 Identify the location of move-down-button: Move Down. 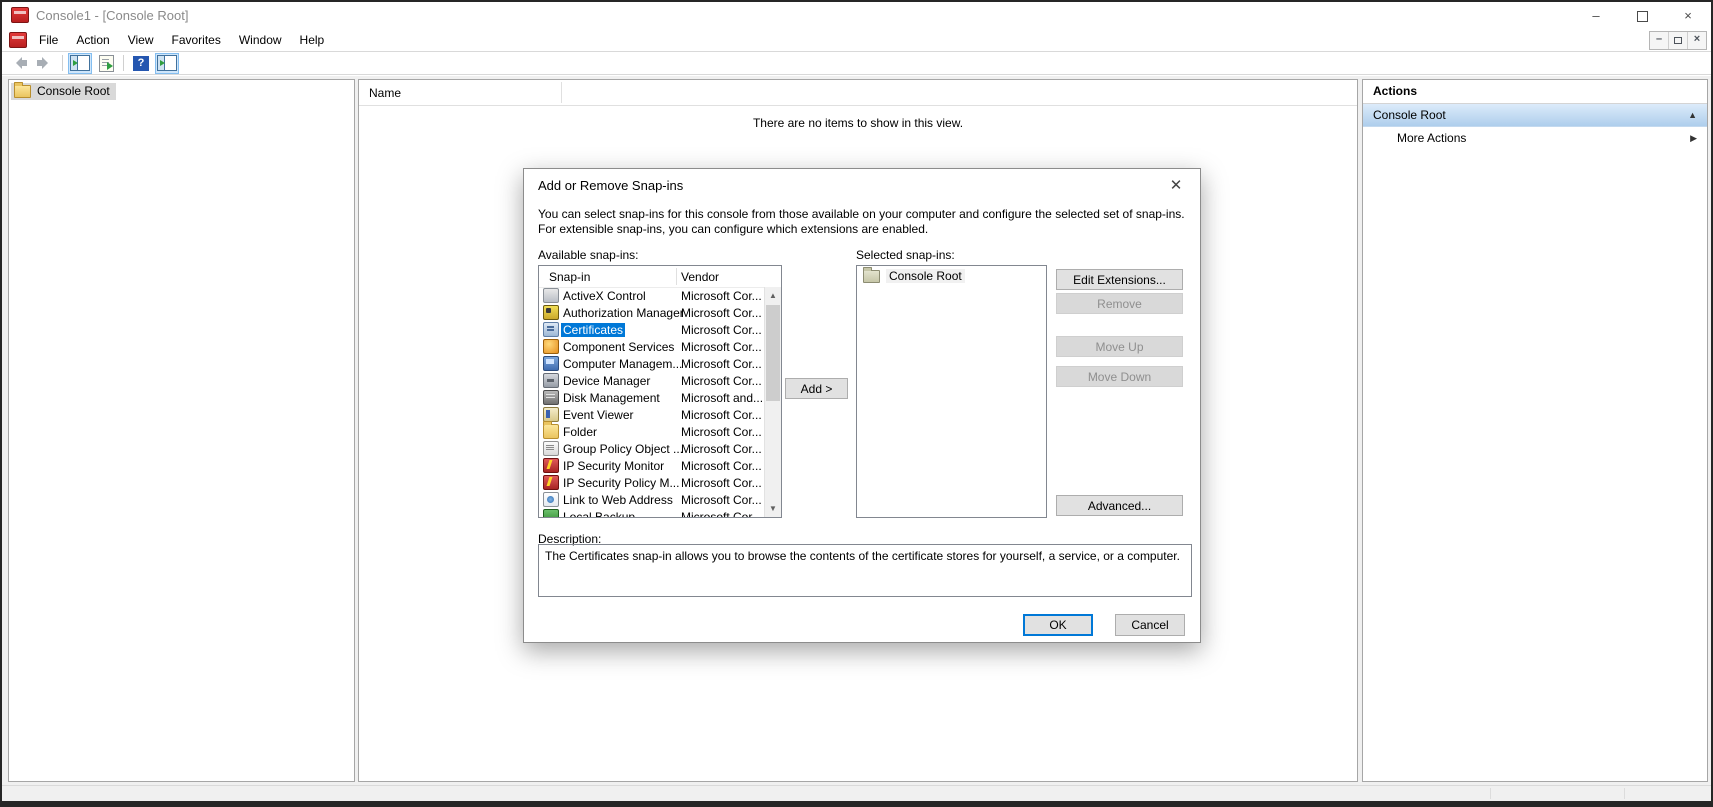
(1119, 376).